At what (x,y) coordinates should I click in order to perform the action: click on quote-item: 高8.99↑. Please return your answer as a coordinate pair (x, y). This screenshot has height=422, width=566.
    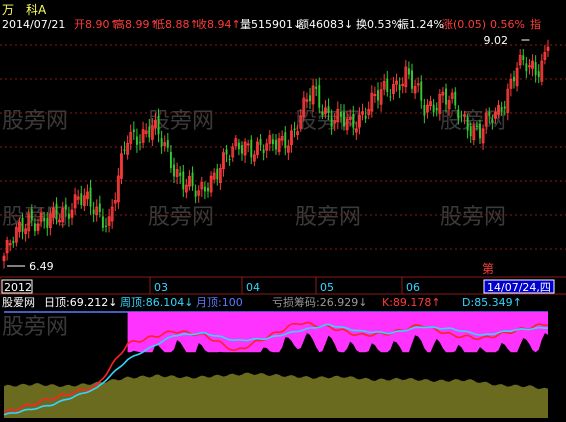
    Looking at the image, I should click on (136, 24).